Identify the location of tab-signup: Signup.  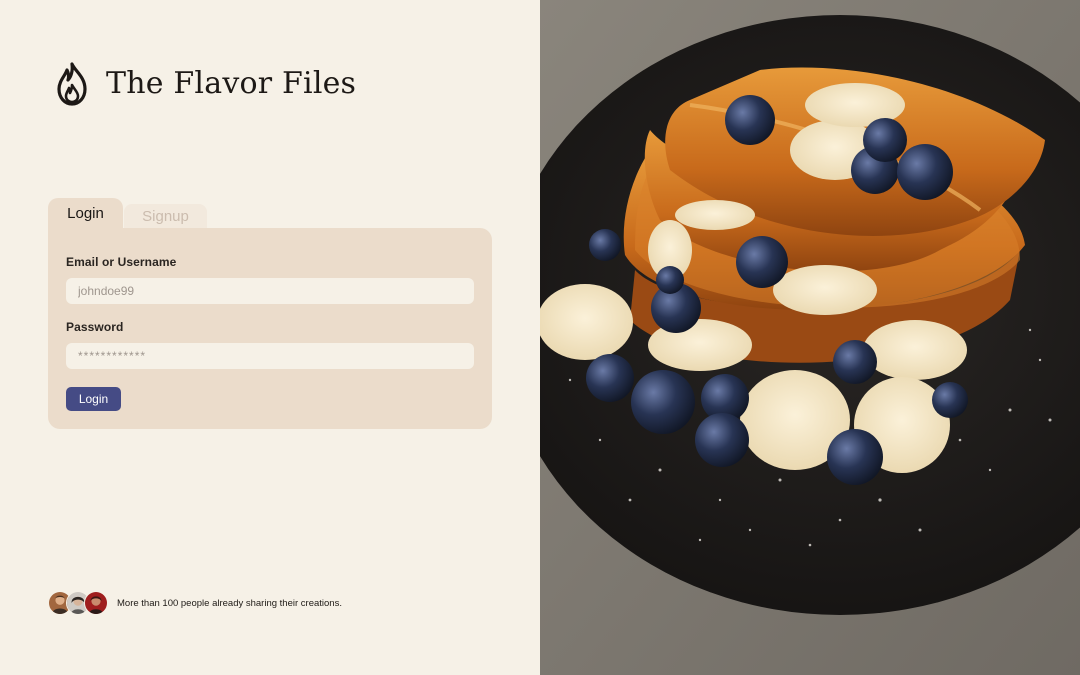
(165, 217).